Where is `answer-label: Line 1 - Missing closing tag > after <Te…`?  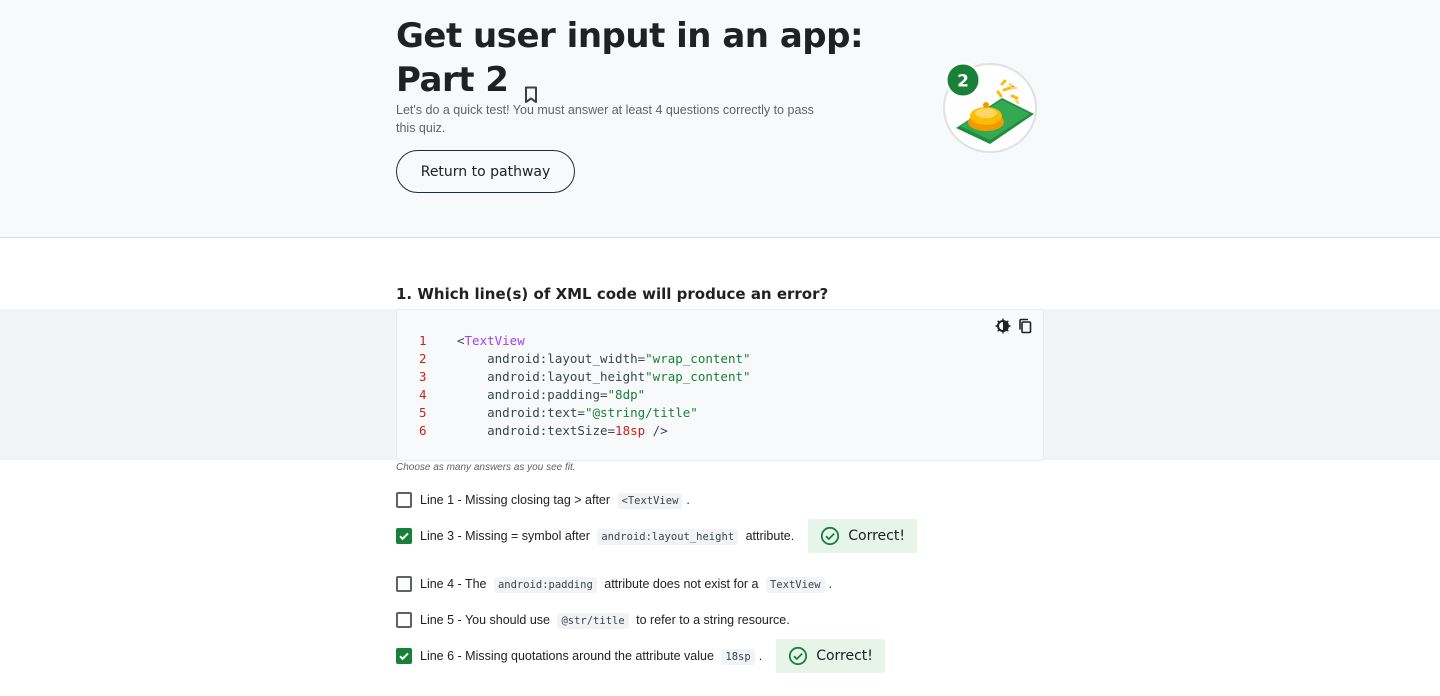 answer-label: Line 1 - Missing closing tag > after <Te… is located at coordinates (555, 501).